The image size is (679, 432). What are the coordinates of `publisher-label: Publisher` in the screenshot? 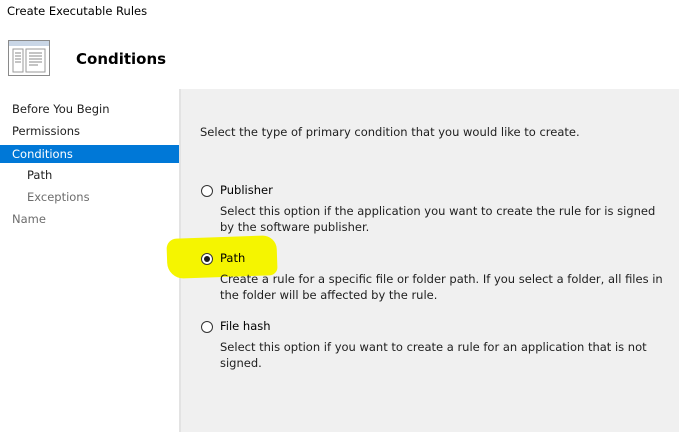 It's located at (246, 190).